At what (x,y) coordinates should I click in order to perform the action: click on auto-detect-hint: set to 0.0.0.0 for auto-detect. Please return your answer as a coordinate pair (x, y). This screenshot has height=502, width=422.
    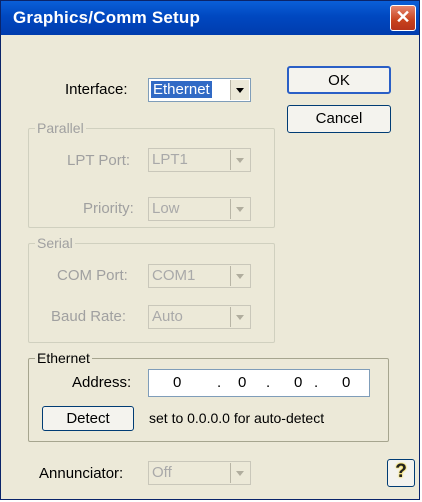
    Looking at the image, I should click on (237, 418).